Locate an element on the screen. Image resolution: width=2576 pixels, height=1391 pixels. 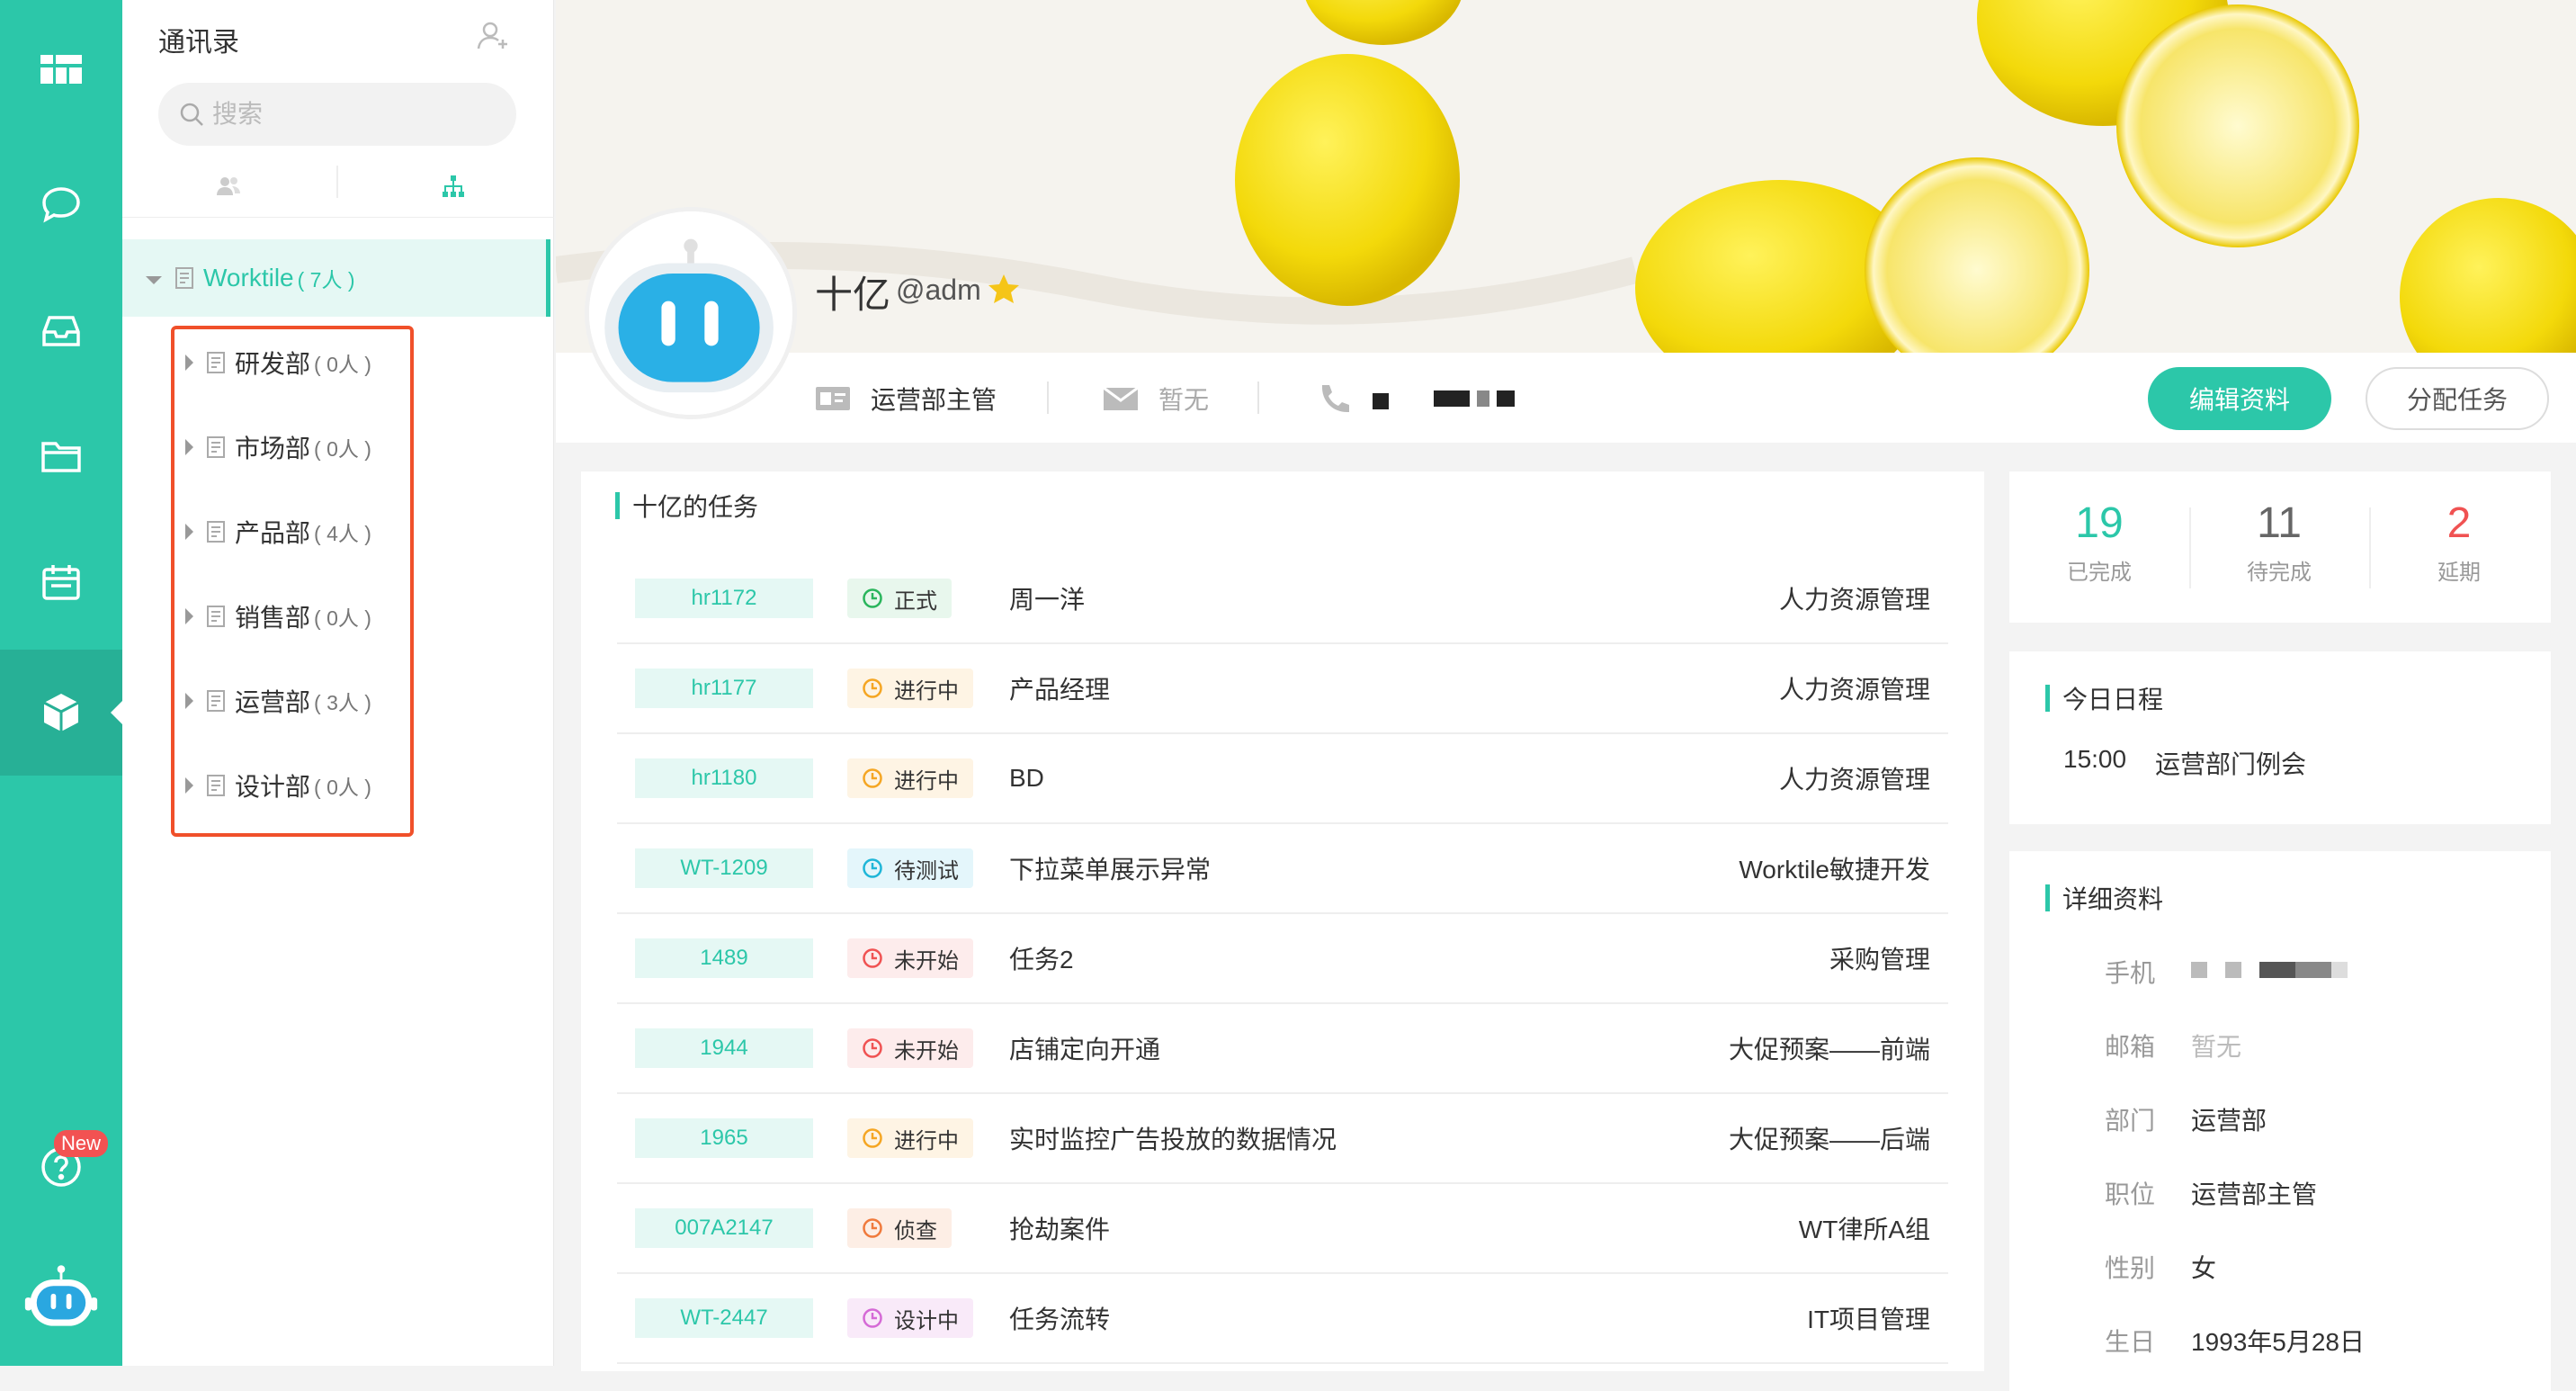
search-box is located at coordinates (337, 115).